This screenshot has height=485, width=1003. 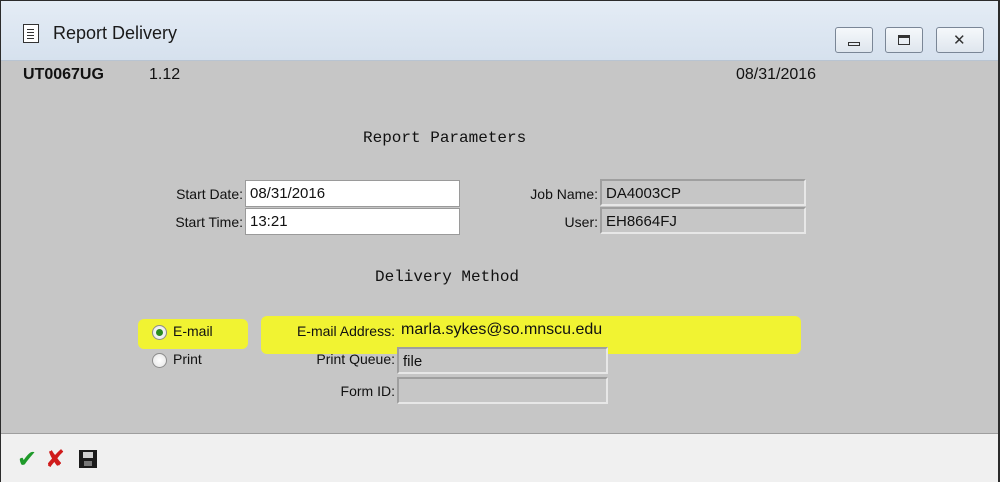 I want to click on checkmark-icon: ✔, so click(x=28, y=459).